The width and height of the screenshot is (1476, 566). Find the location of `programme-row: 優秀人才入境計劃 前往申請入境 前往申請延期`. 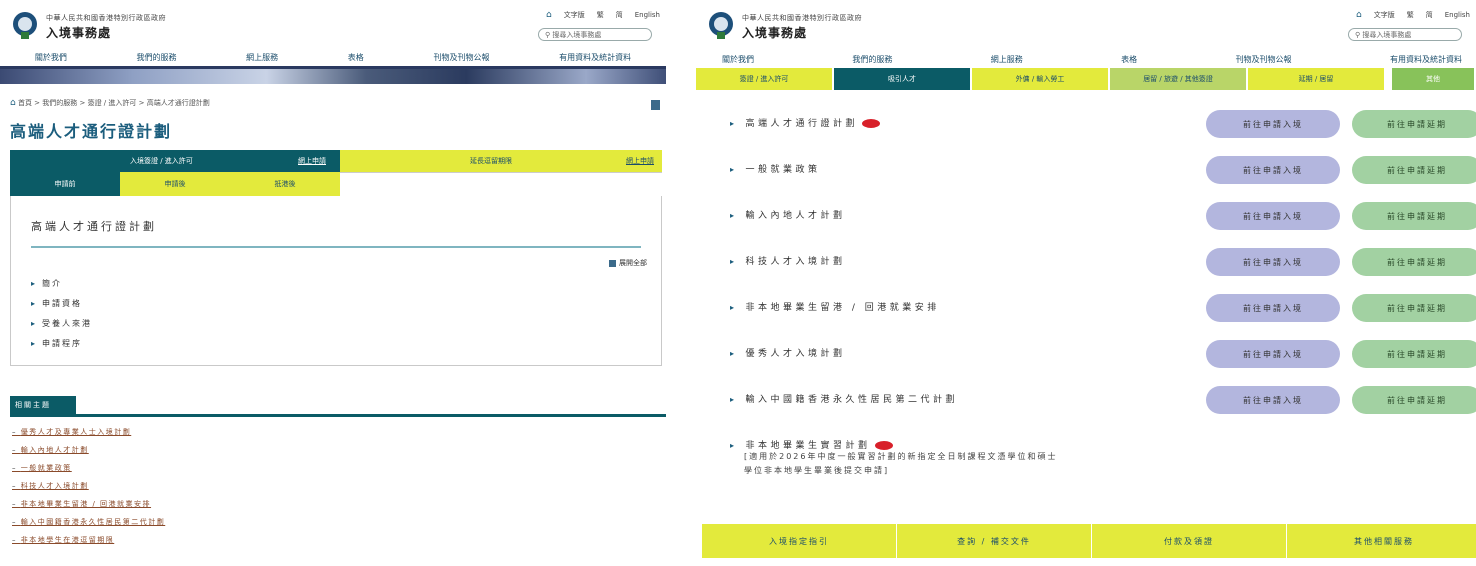

programme-row: 優秀人才入境計劃 前往申請入境 前往申請延期 is located at coordinates (1086, 357).